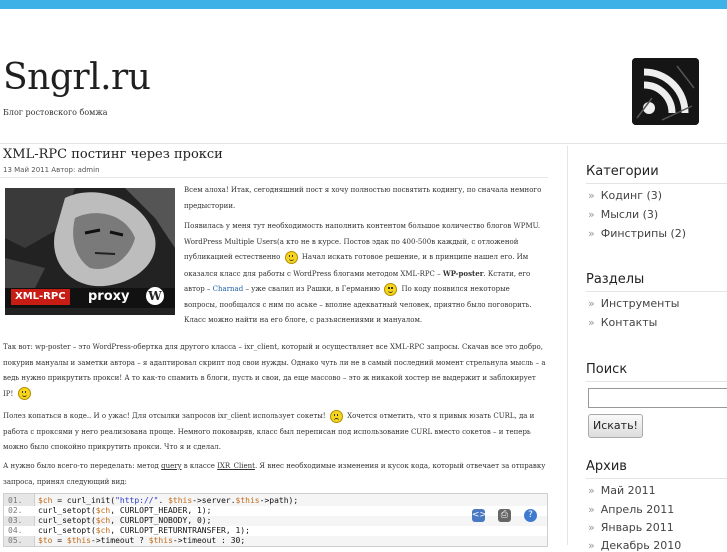 Image resolution: width=727 pixels, height=552 pixels. I want to click on sidebar-archive-item: » Май 2011, so click(622, 490).